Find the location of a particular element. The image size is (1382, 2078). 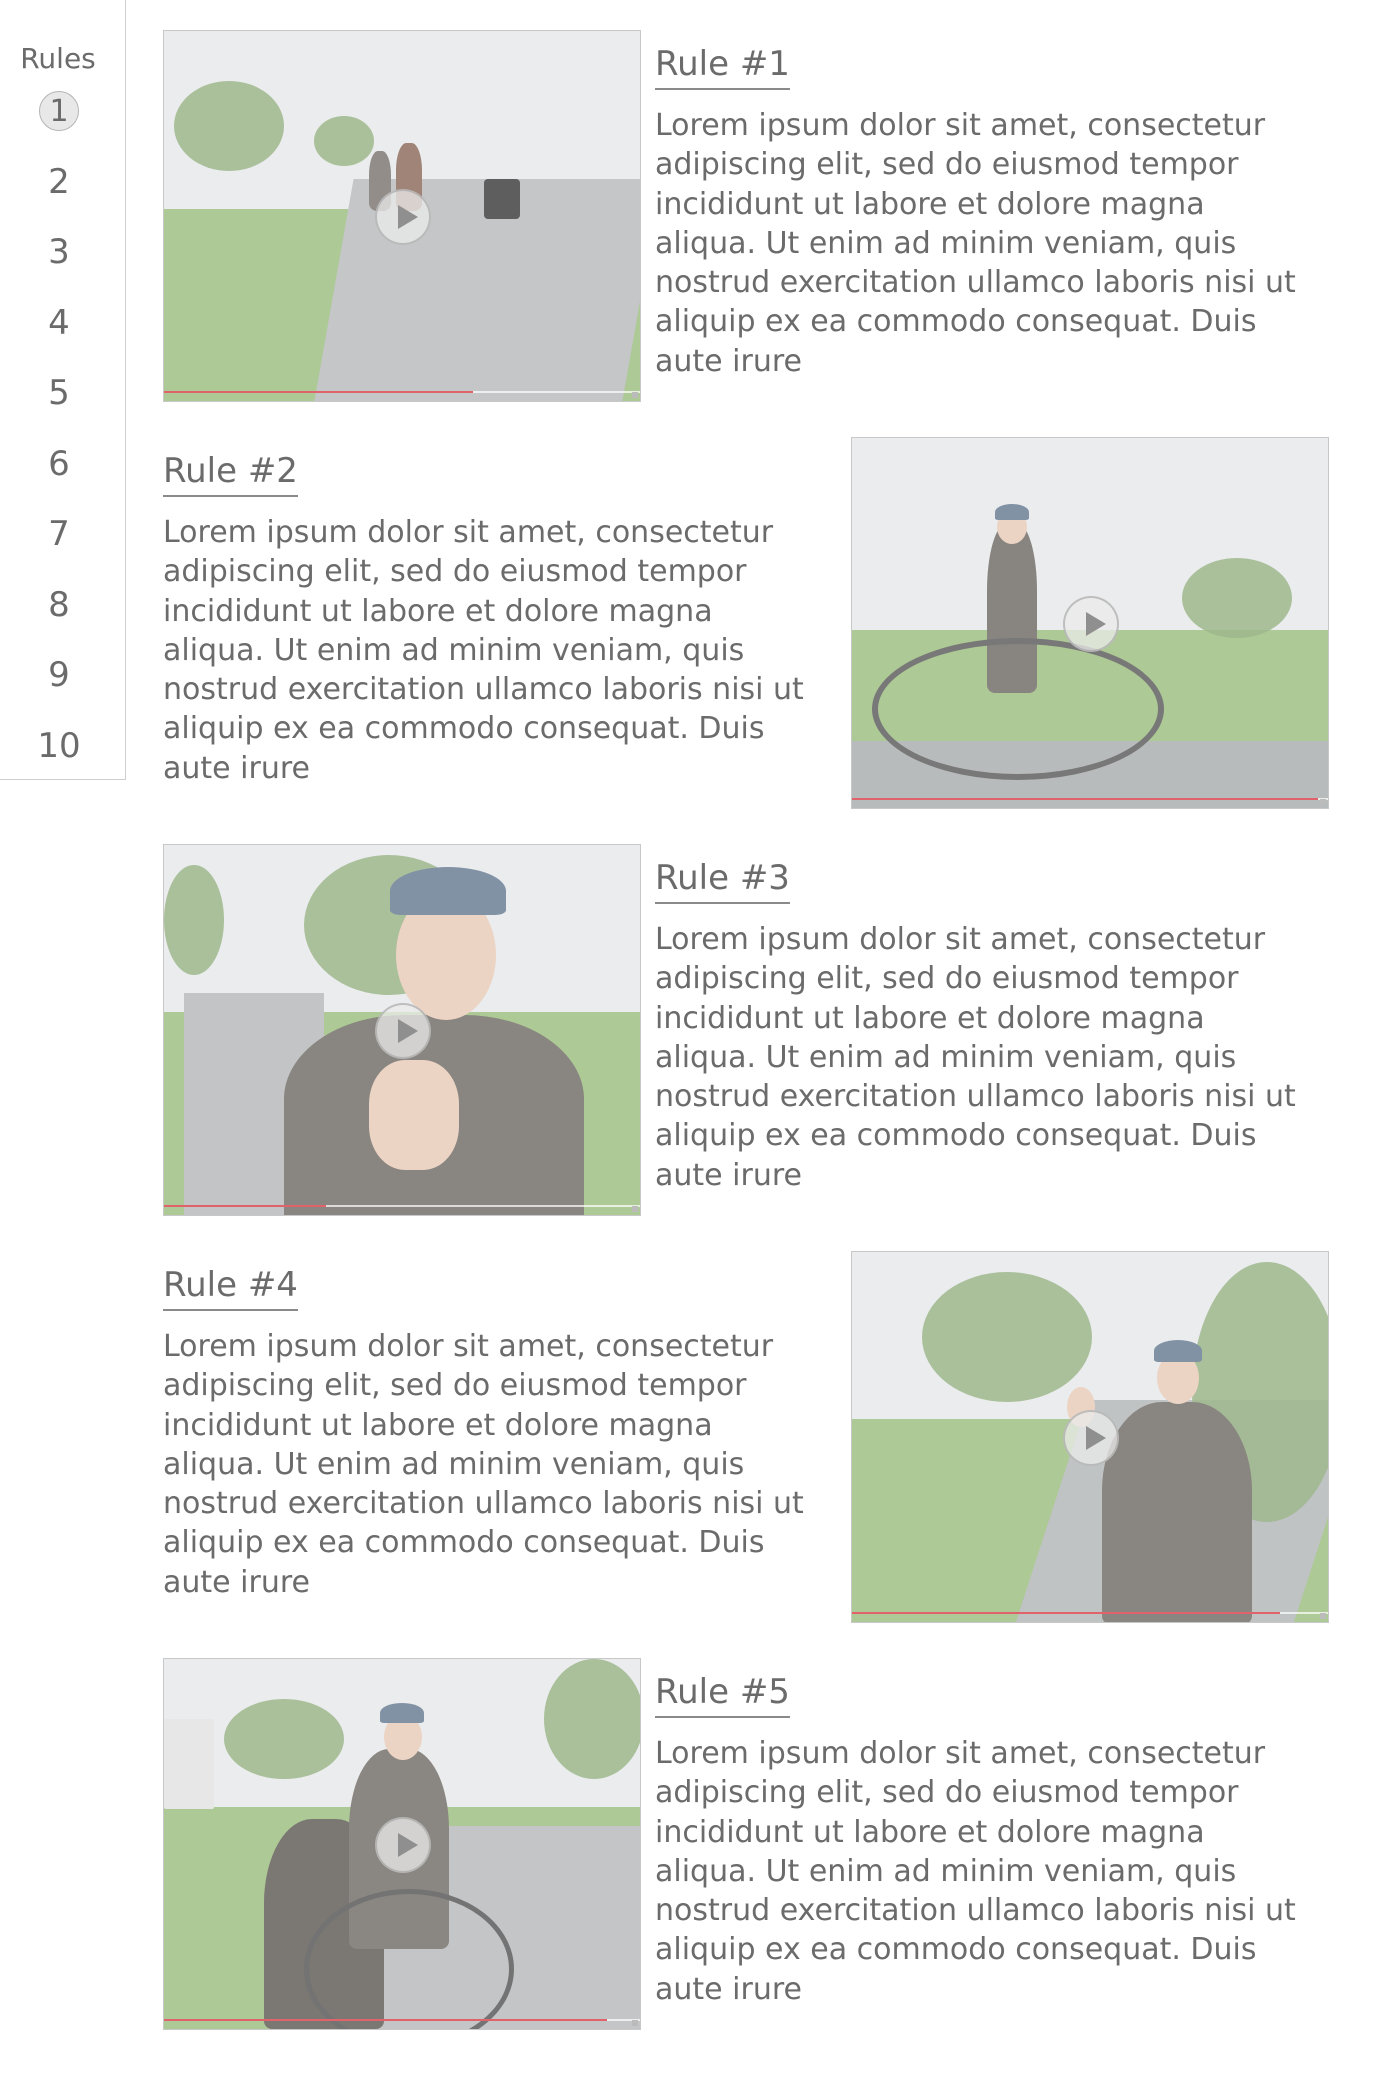

sidebar-item-1: 1 is located at coordinates (59, 111).